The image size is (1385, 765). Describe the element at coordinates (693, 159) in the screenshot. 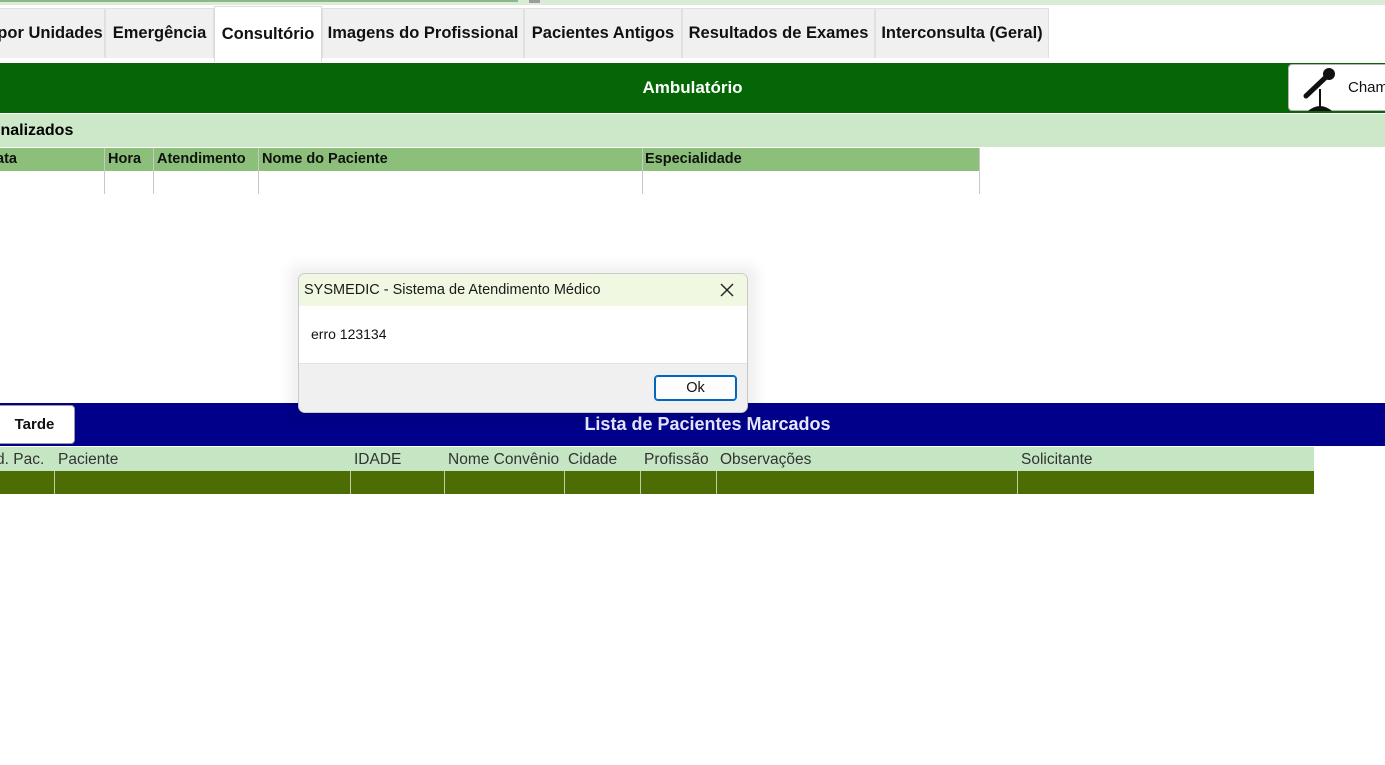

I see `col-header-especialidade: Especialidade` at that location.